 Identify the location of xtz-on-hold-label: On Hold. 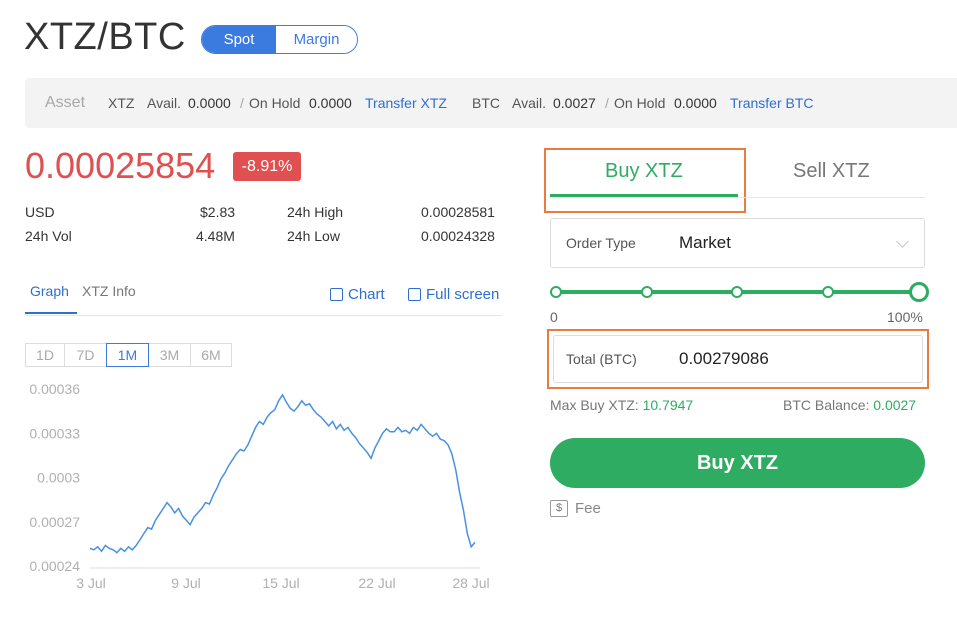
(275, 103).